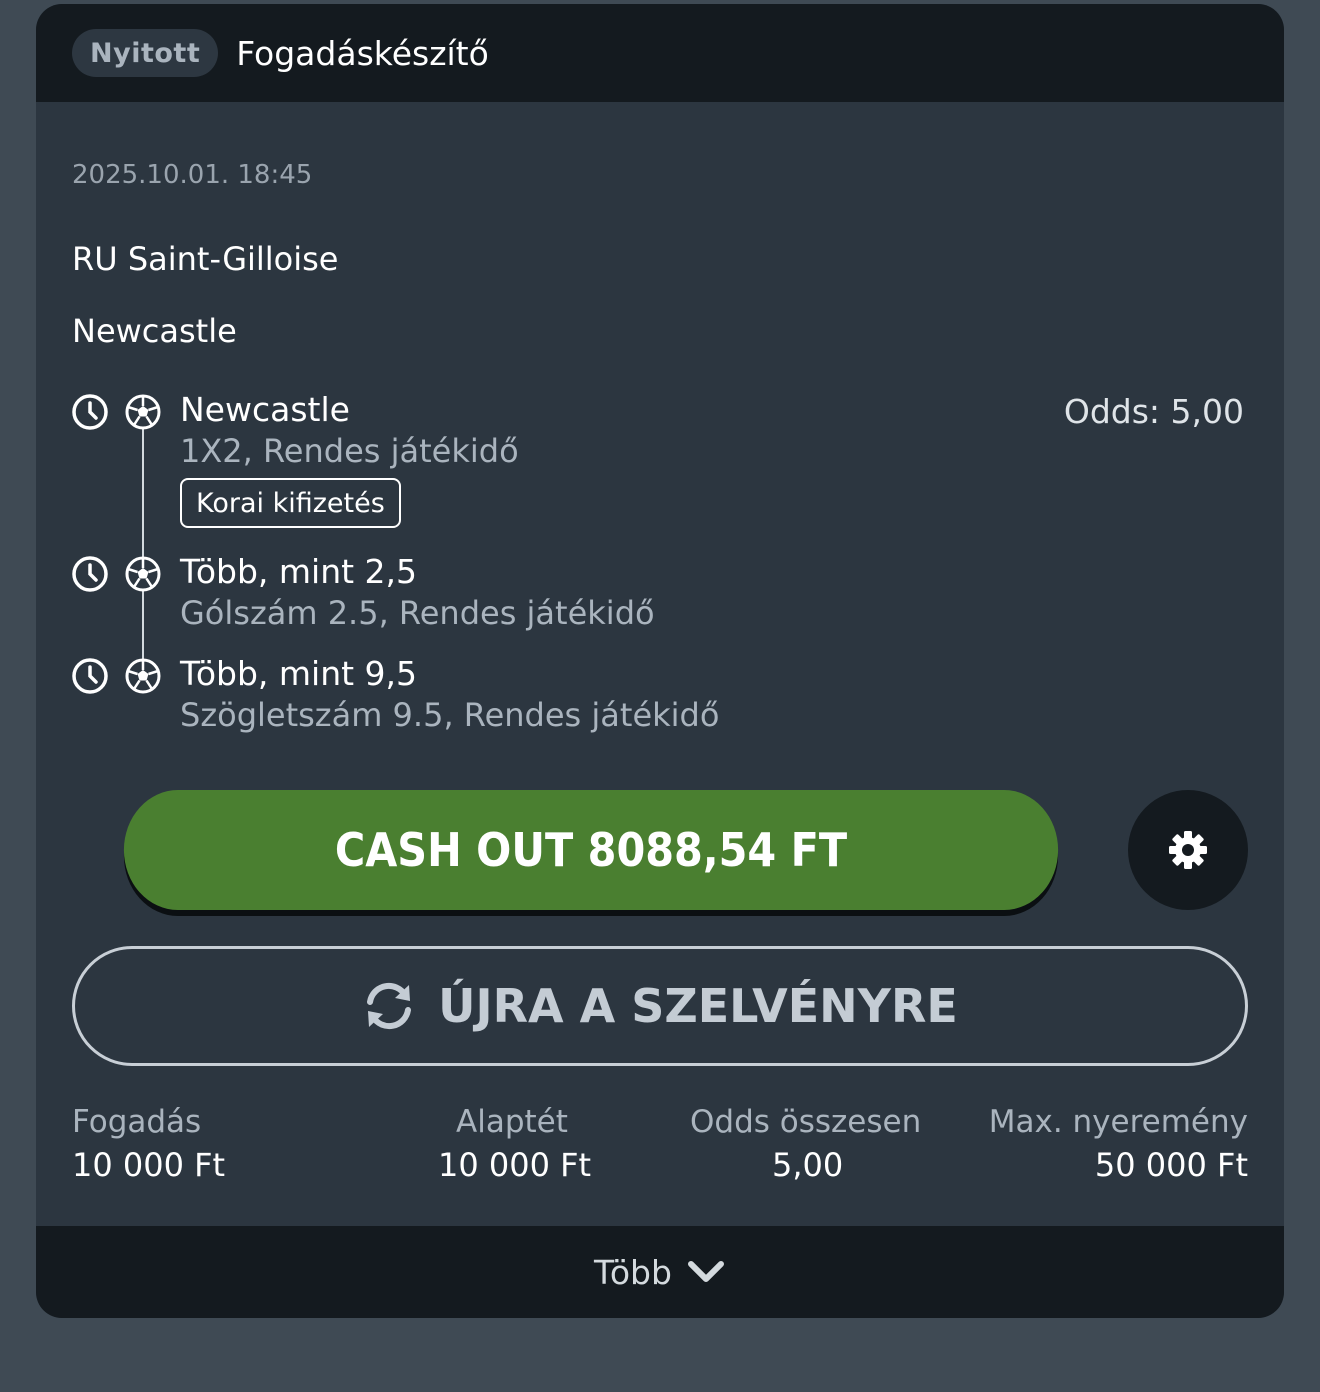 The height and width of the screenshot is (1392, 1320). What do you see at coordinates (149, 1165) in the screenshot?
I see `stake-value: 10 000 Ft` at bounding box center [149, 1165].